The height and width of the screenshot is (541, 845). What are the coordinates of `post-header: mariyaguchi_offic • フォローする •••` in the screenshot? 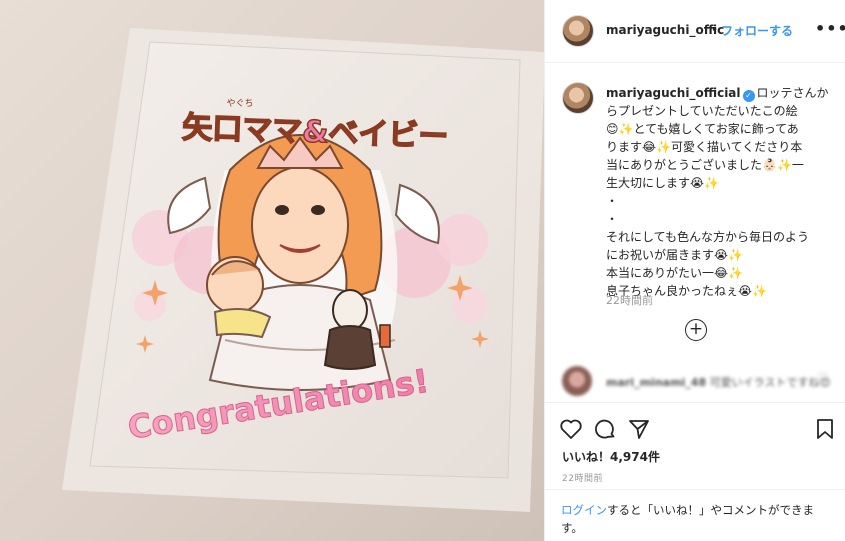 It's located at (695, 31).